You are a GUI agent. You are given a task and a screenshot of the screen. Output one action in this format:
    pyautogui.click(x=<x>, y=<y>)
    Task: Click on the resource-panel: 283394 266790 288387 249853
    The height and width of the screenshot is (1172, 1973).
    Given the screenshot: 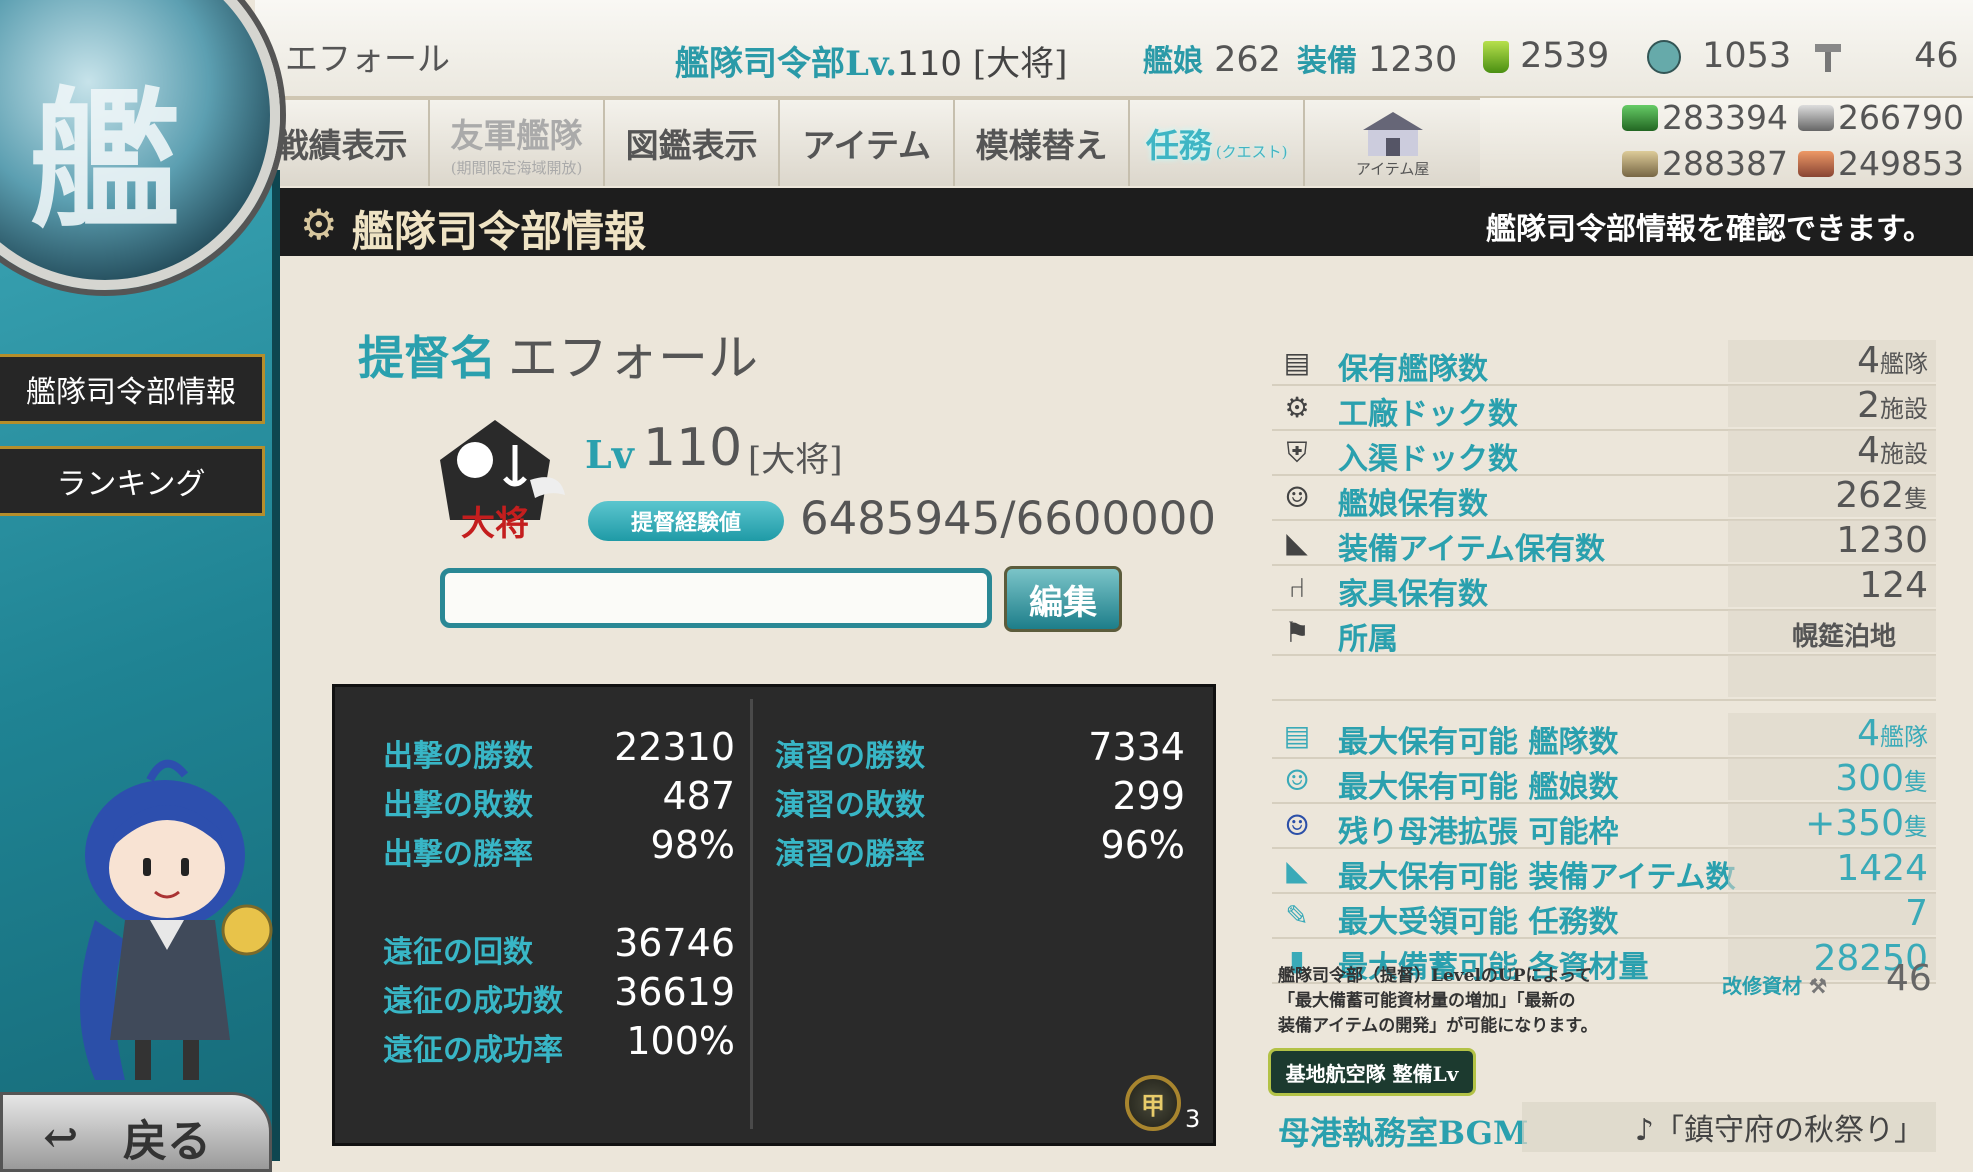 What is the action you would take?
    pyautogui.click(x=1726, y=143)
    